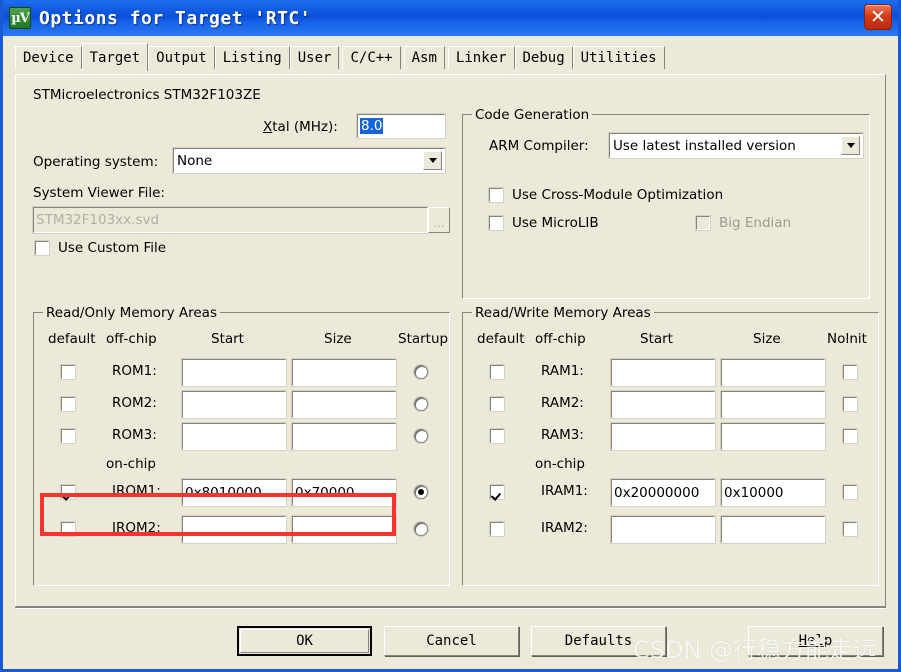 The width and height of the screenshot is (901, 672). I want to click on tab-device: Device, so click(48, 57).